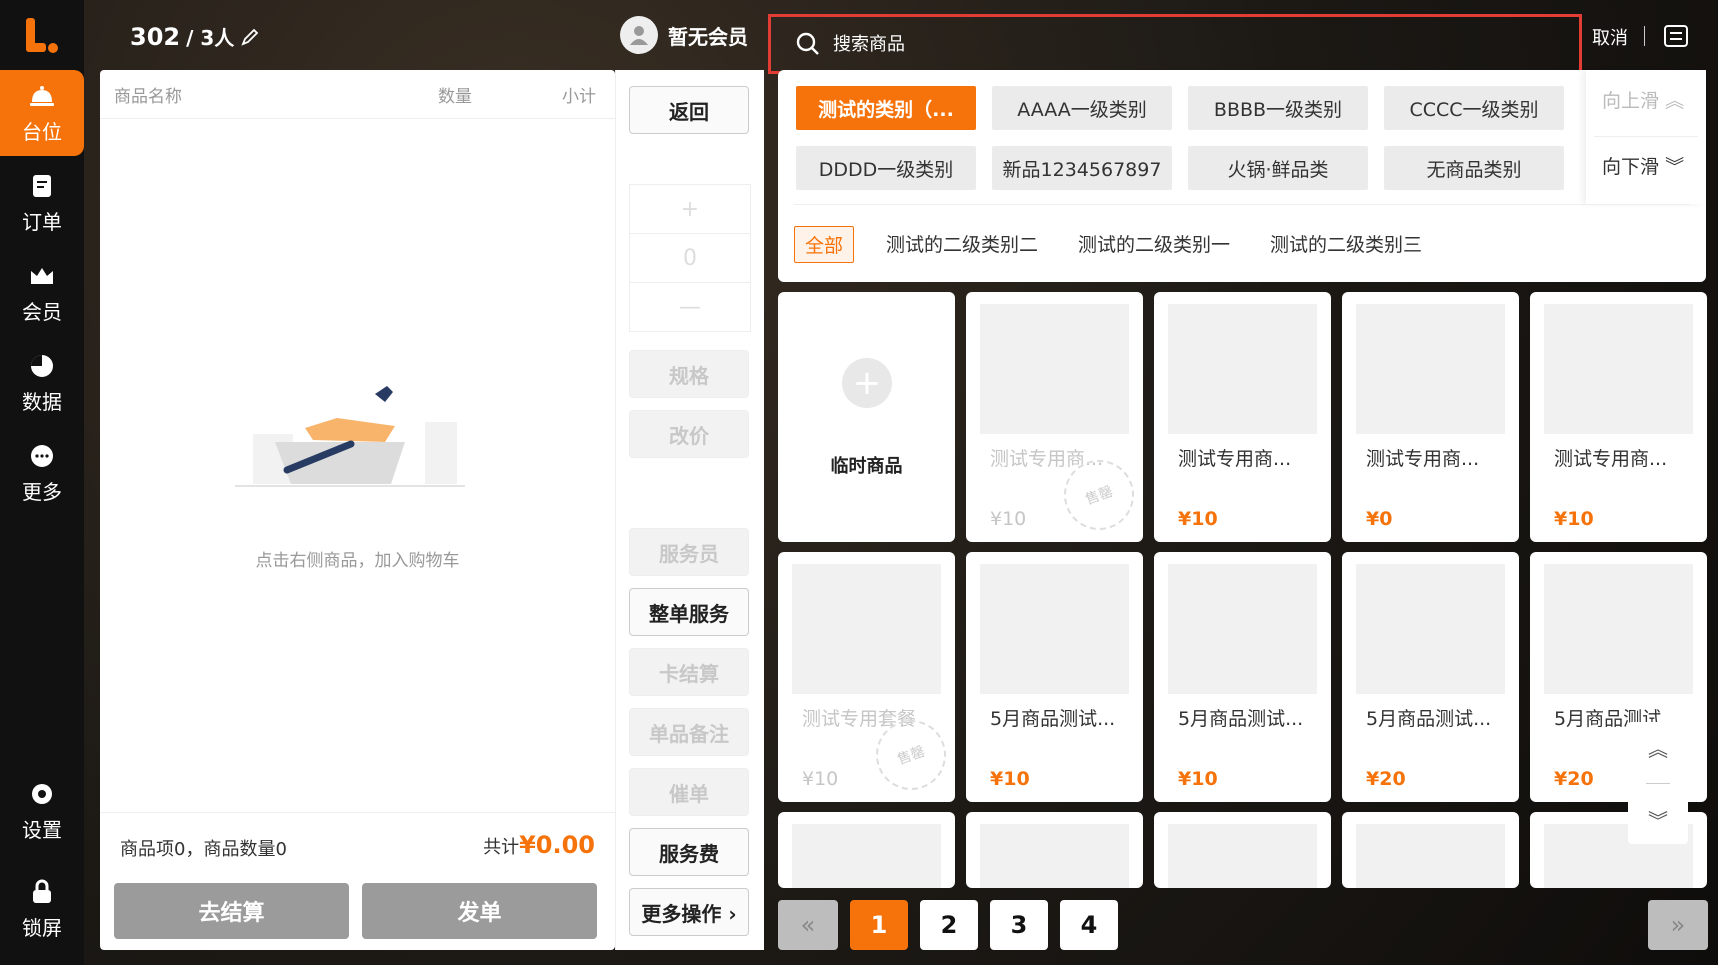  Describe the element at coordinates (689, 912) in the screenshot. I see `more-operations-button: 更多操作 ›` at that location.